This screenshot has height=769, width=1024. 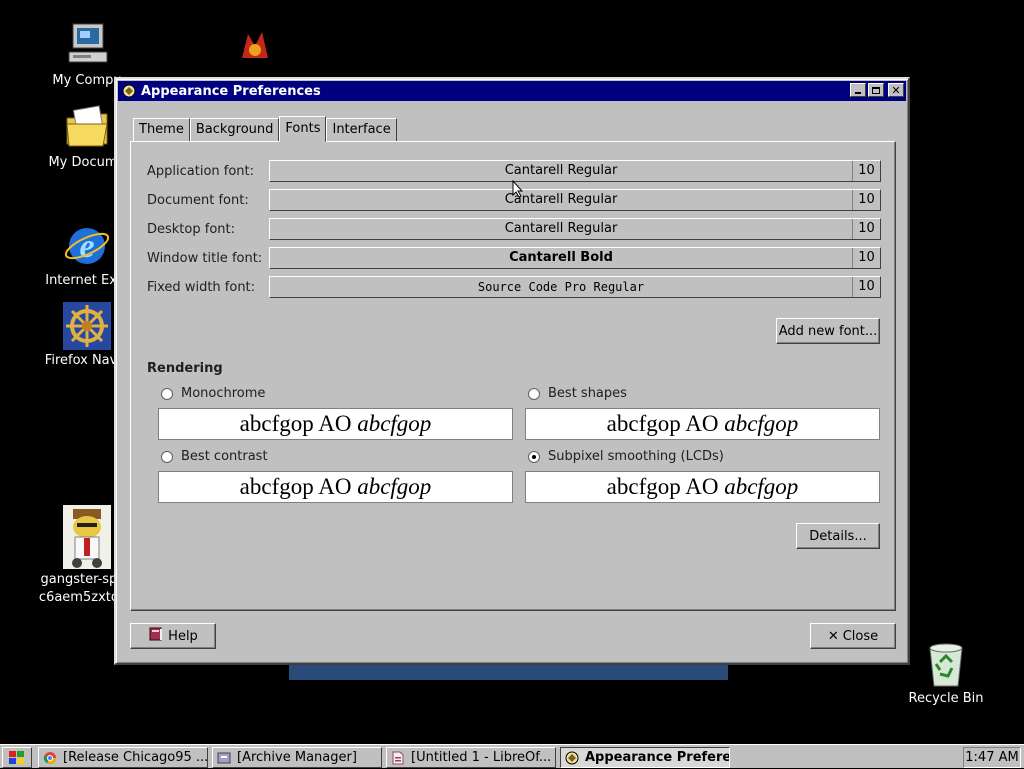 I want to click on close-x-icon: ✕, so click(x=833, y=636).